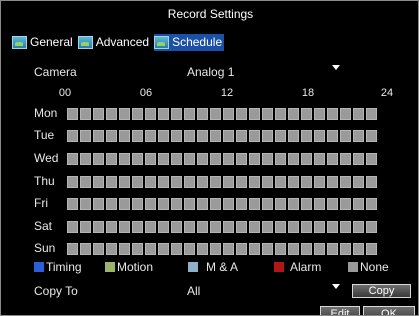  What do you see at coordinates (222, 159) in the screenshot?
I see `schedule-row-wed` at bounding box center [222, 159].